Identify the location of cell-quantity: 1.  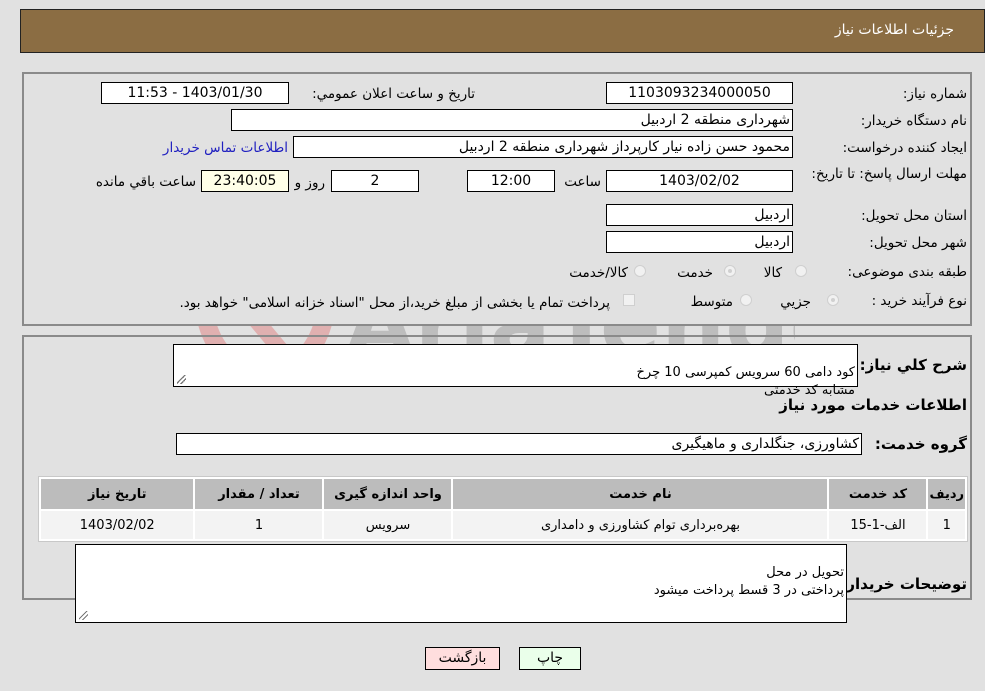
(259, 525).